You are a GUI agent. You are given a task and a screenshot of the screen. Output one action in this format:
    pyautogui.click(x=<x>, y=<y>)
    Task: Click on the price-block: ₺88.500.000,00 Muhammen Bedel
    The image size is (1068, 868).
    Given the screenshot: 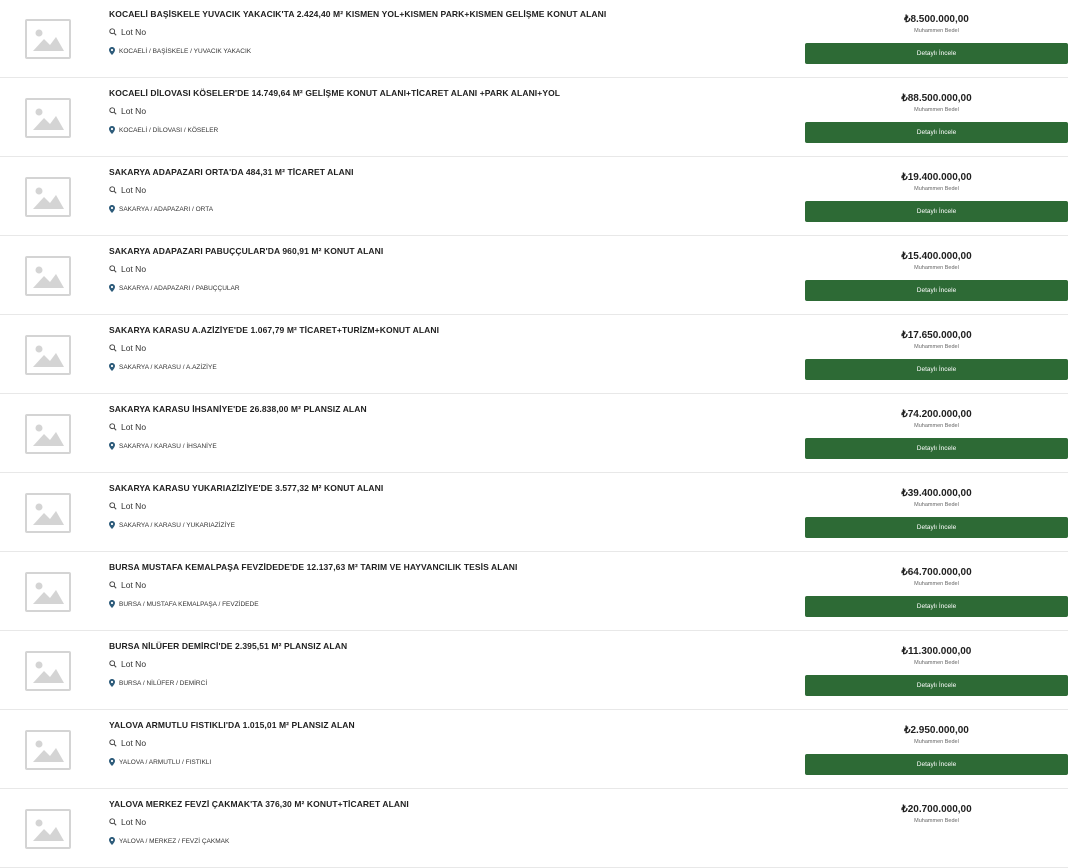 What is the action you would take?
    pyautogui.click(x=936, y=103)
    